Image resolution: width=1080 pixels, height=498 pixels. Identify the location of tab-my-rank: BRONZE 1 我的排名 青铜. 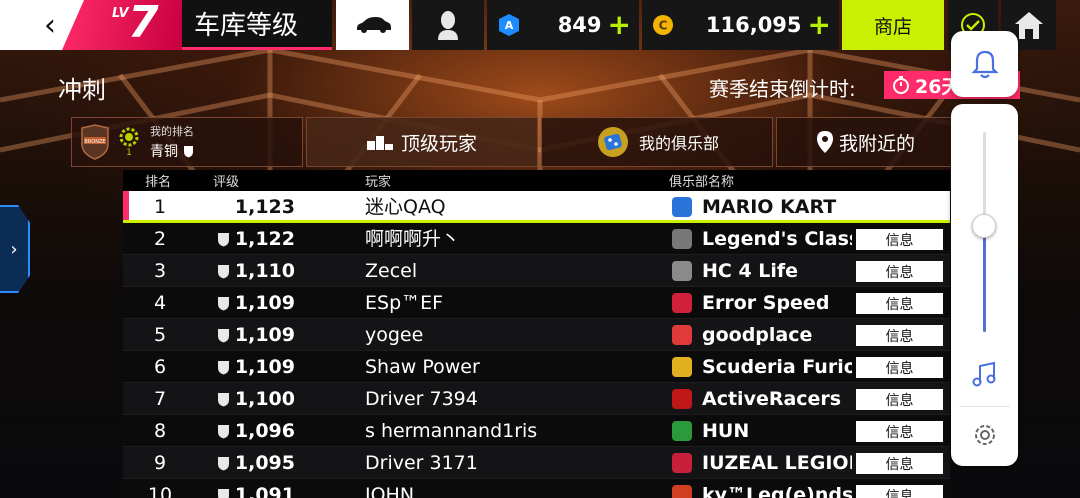
(187, 142).